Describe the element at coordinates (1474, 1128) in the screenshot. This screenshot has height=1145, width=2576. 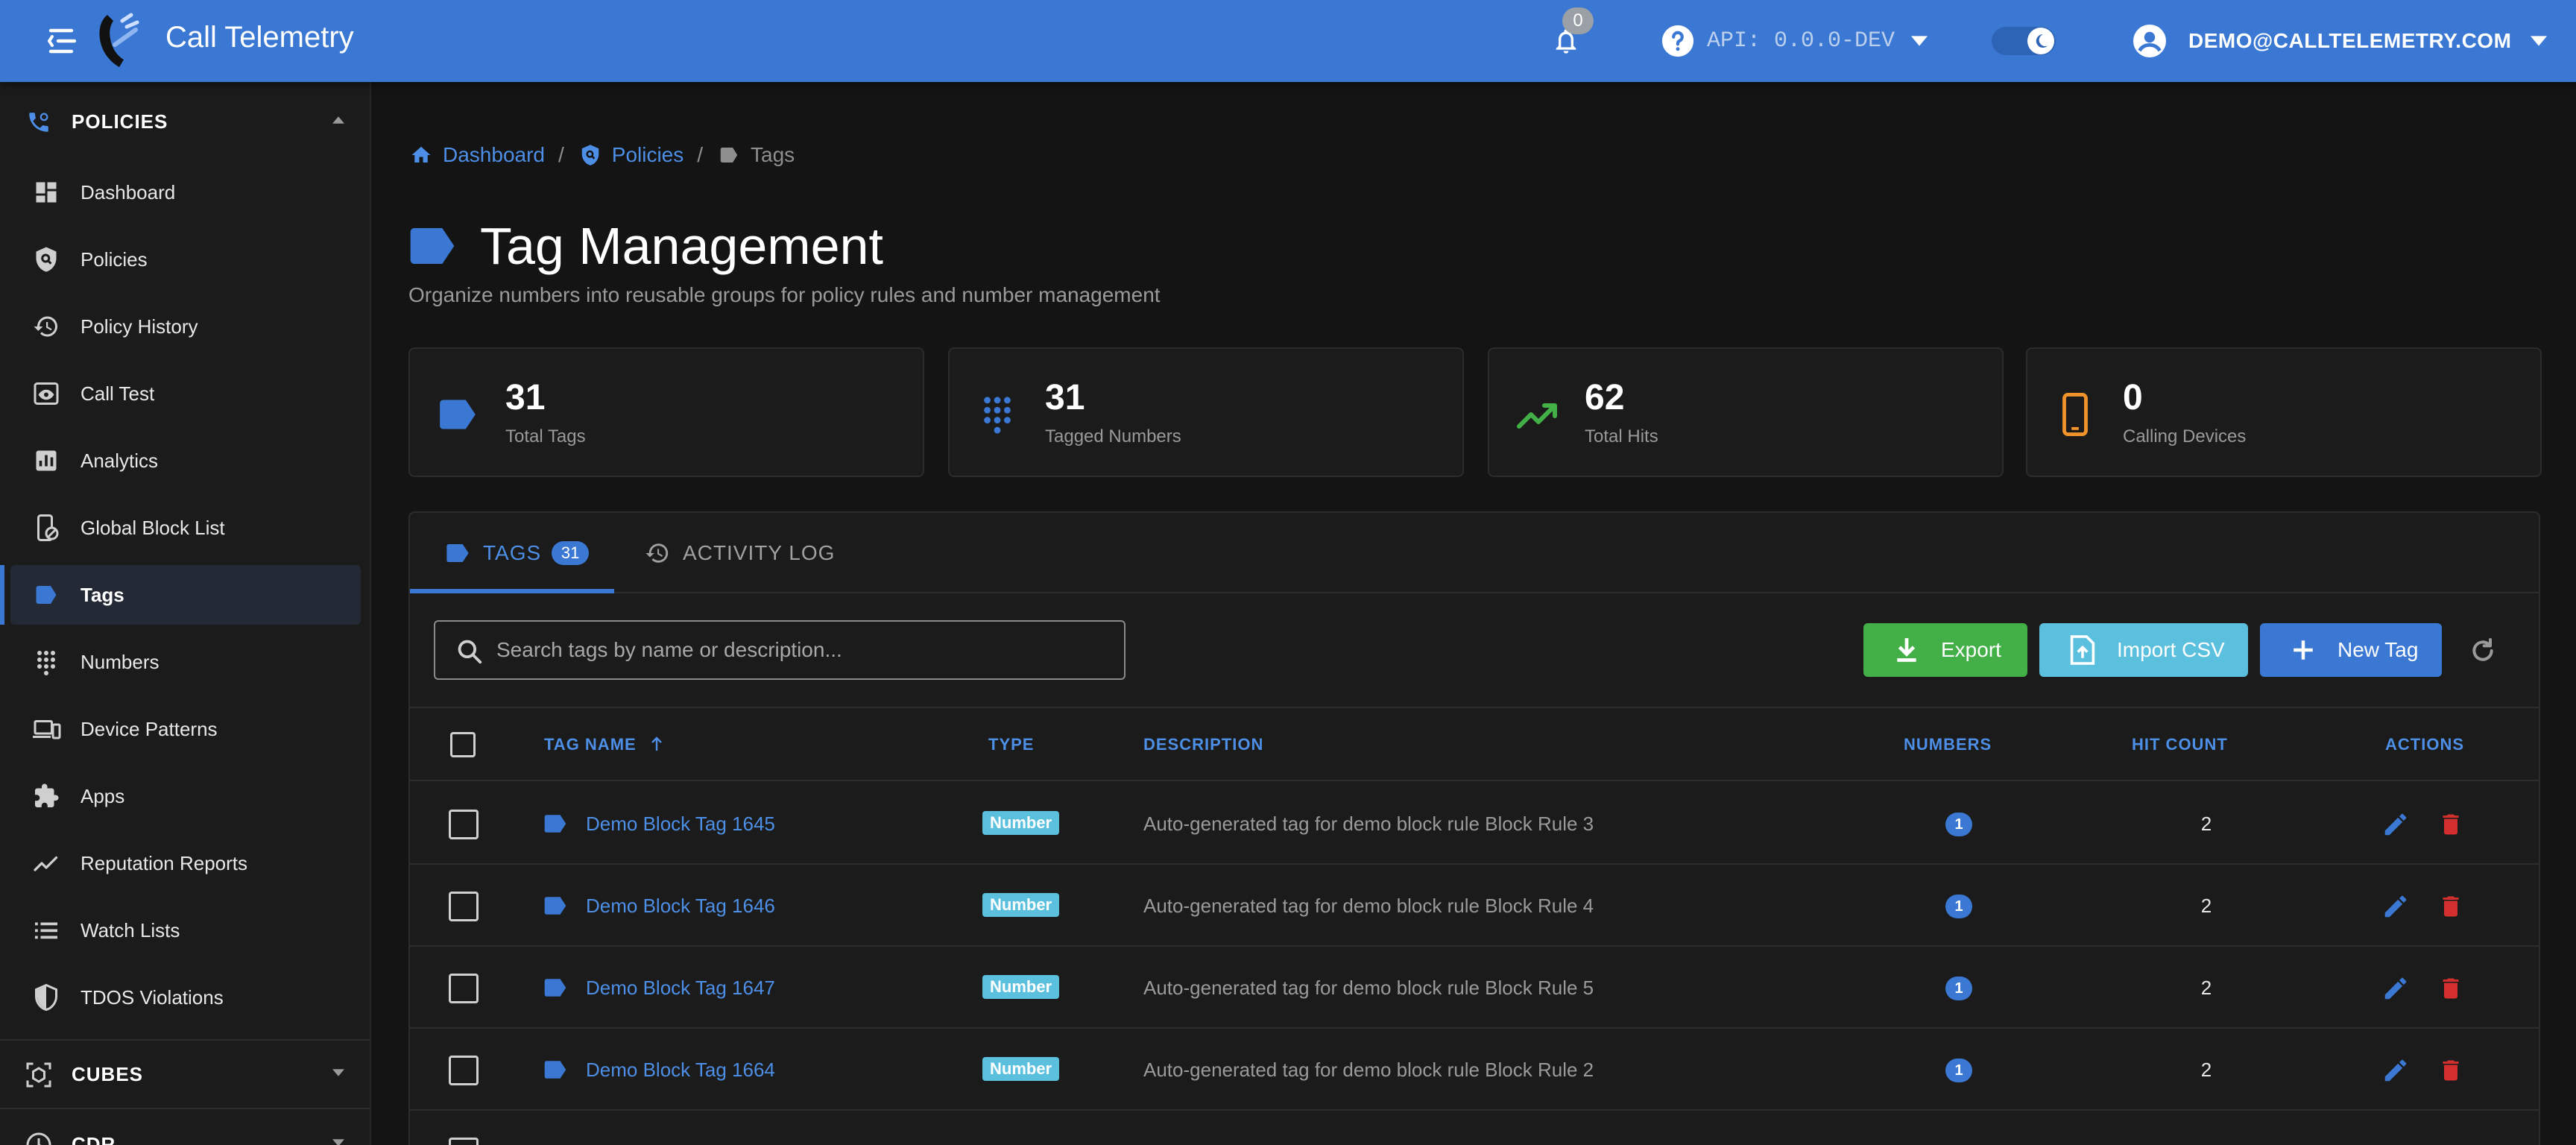
I see `table-row-partial` at that location.